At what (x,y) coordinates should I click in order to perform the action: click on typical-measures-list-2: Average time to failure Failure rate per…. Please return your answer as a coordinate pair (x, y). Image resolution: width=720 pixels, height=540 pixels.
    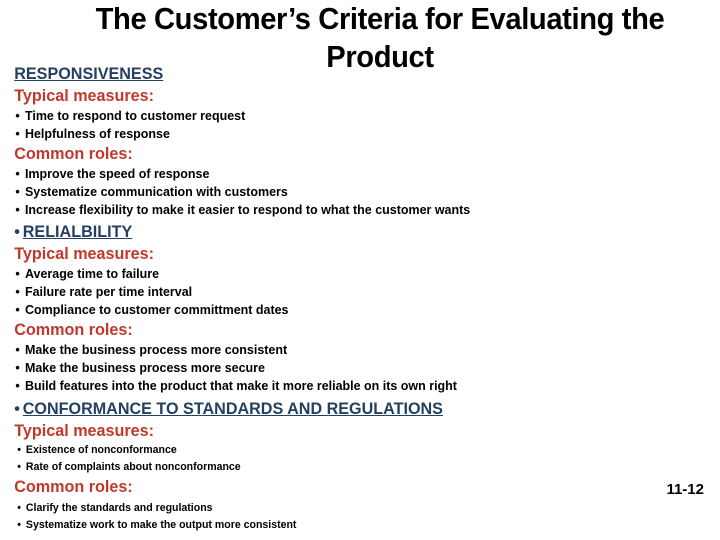
    Looking at the image, I should click on (360, 292).